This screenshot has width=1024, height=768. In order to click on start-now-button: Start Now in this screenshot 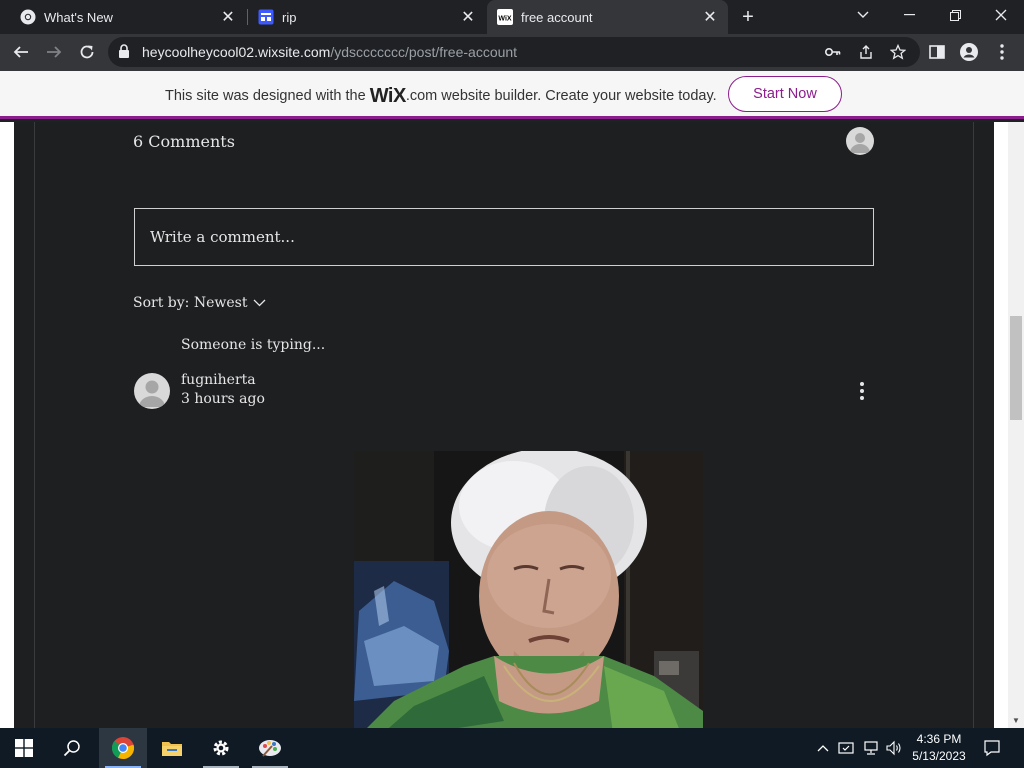, I will do `click(785, 94)`.